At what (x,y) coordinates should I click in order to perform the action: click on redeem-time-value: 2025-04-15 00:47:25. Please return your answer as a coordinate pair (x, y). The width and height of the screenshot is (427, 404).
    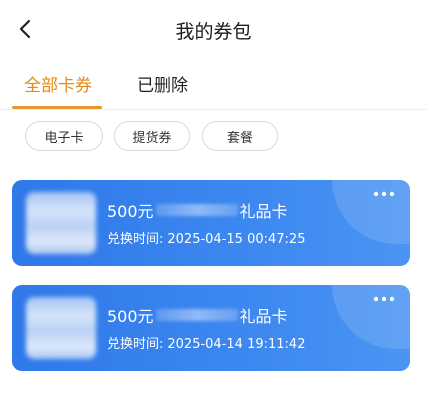
    Looking at the image, I should click on (236, 239).